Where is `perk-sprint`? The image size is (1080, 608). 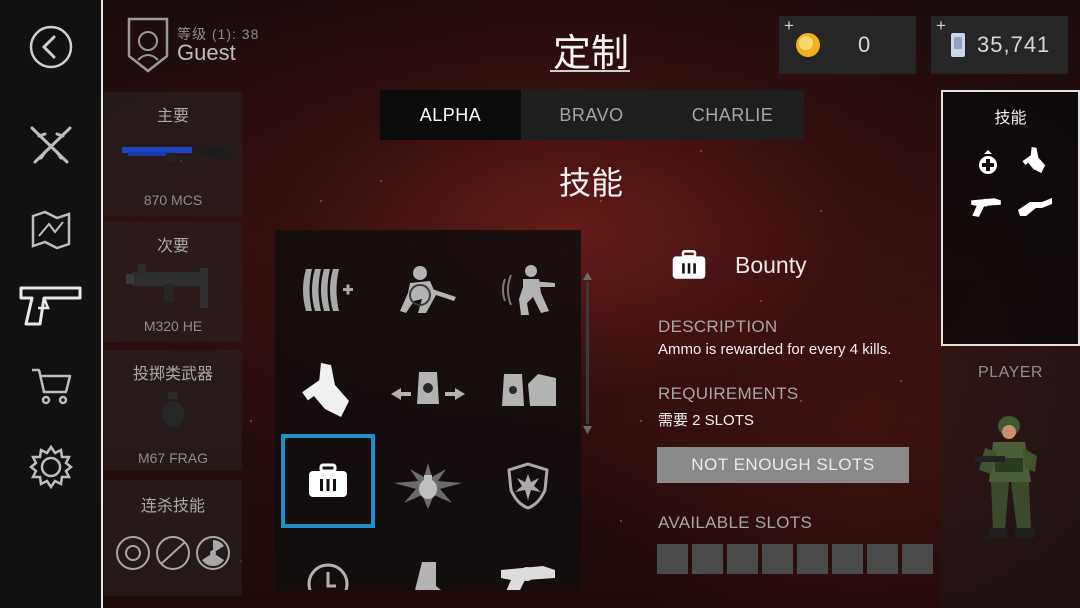
perk-sprint is located at coordinates (528, 290).